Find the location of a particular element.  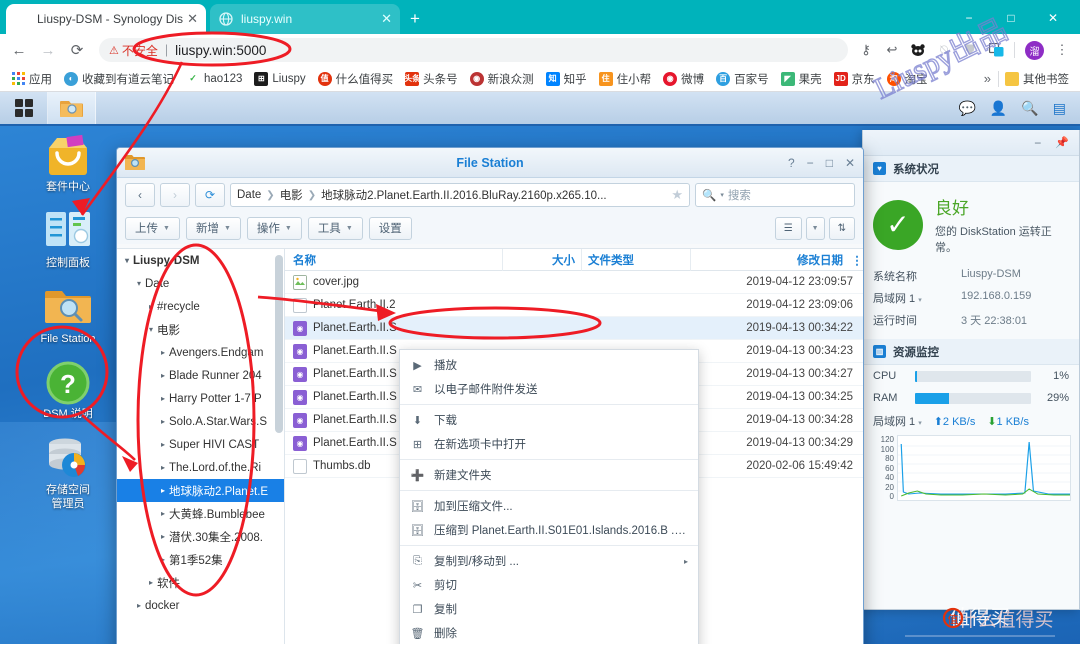

browser-tab-inactive: liuspy.win ✕ is located at coordinates (305, 19).